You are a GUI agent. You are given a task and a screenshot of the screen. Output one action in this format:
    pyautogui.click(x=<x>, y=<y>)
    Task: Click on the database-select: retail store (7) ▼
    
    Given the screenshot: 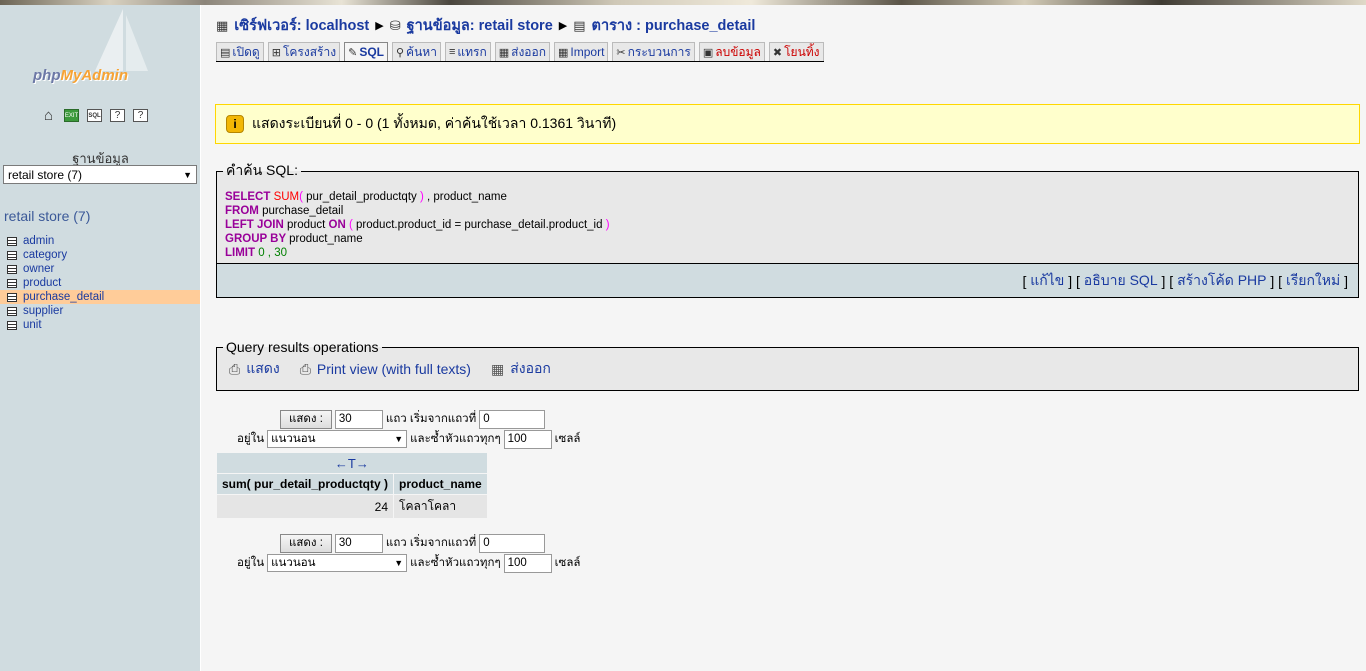 What is the action you would take?
    pyautogui.click(x=100, y=174)
    